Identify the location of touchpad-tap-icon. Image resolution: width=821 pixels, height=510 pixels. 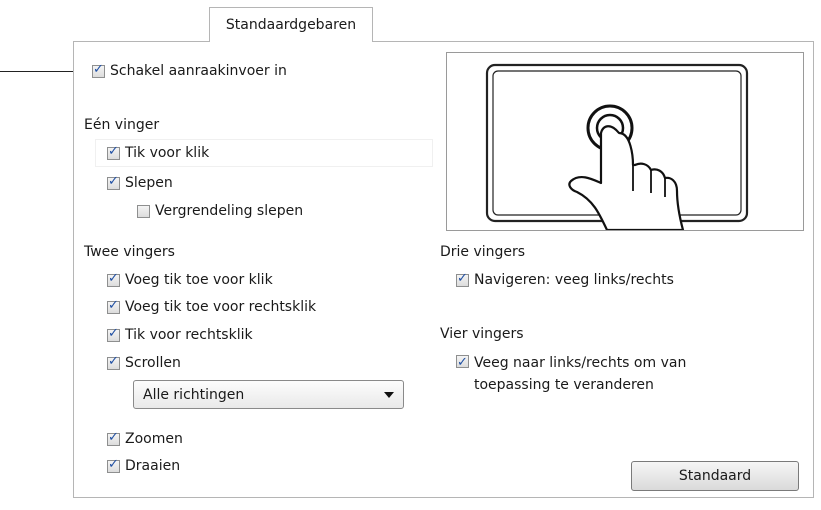
(617, 147).